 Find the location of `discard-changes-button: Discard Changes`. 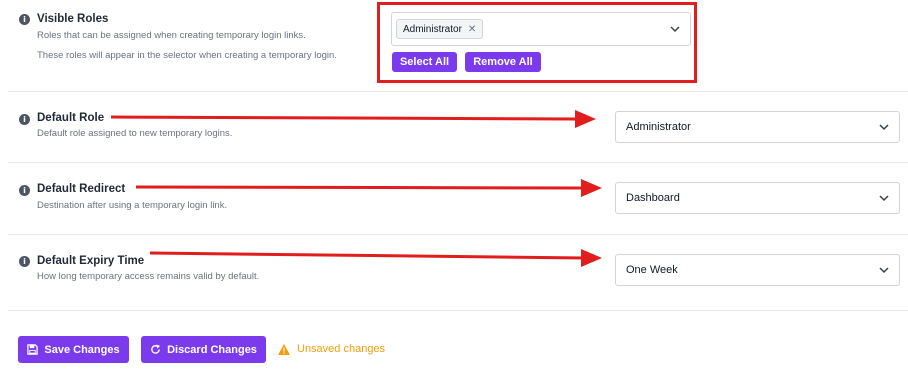

discard-changes-button: Discard Changes is located at coordinates (203, 349).